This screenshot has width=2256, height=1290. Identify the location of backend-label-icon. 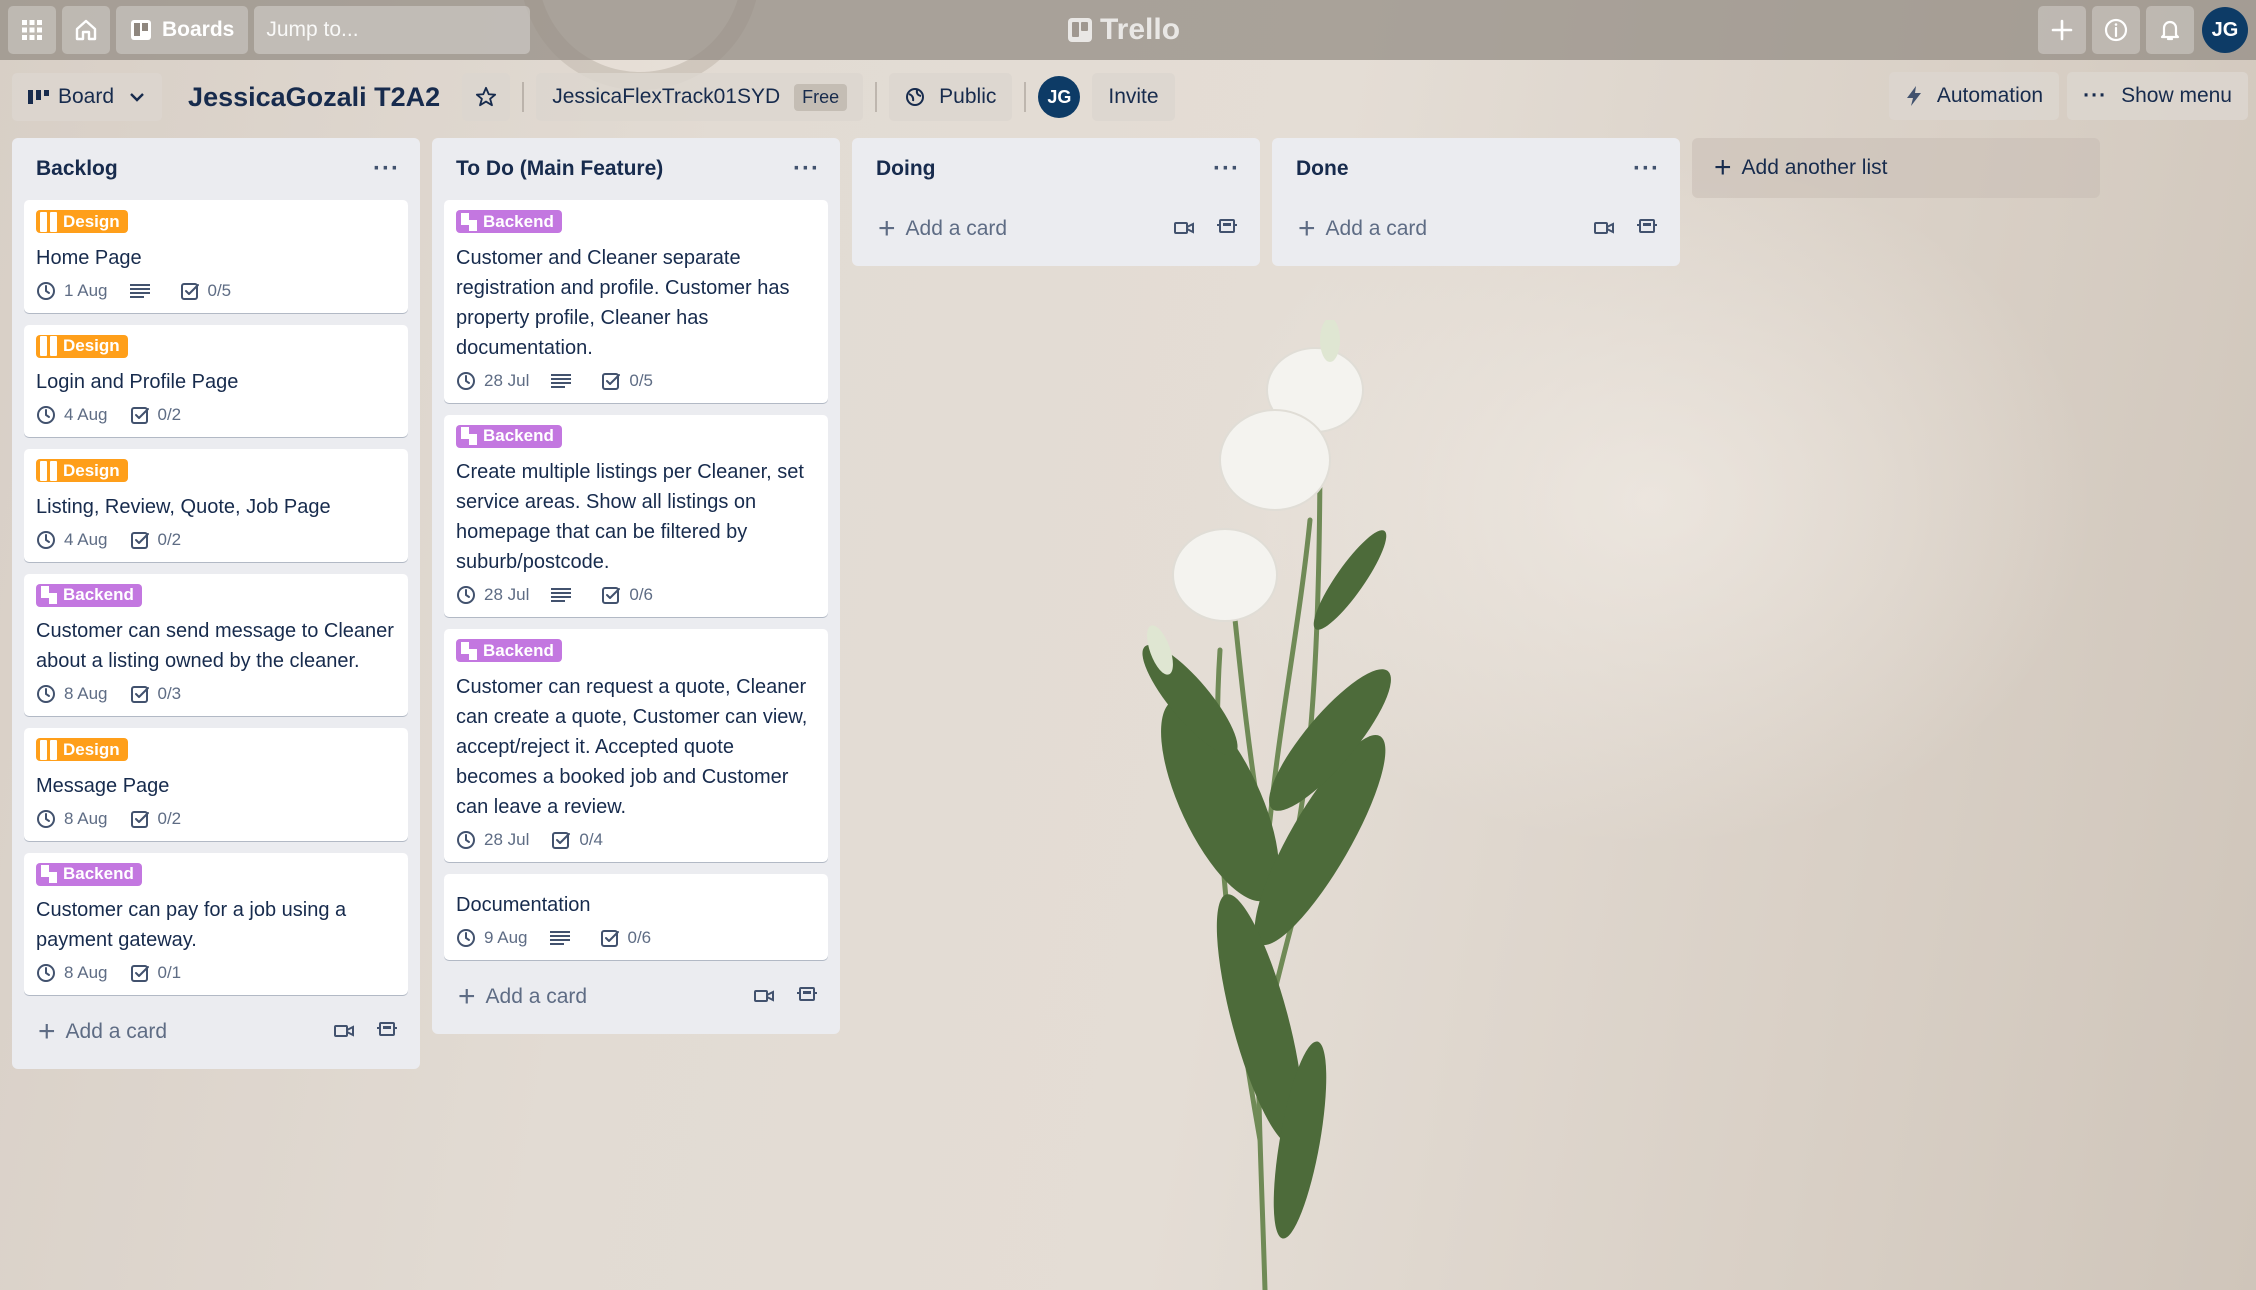
(469, 222).